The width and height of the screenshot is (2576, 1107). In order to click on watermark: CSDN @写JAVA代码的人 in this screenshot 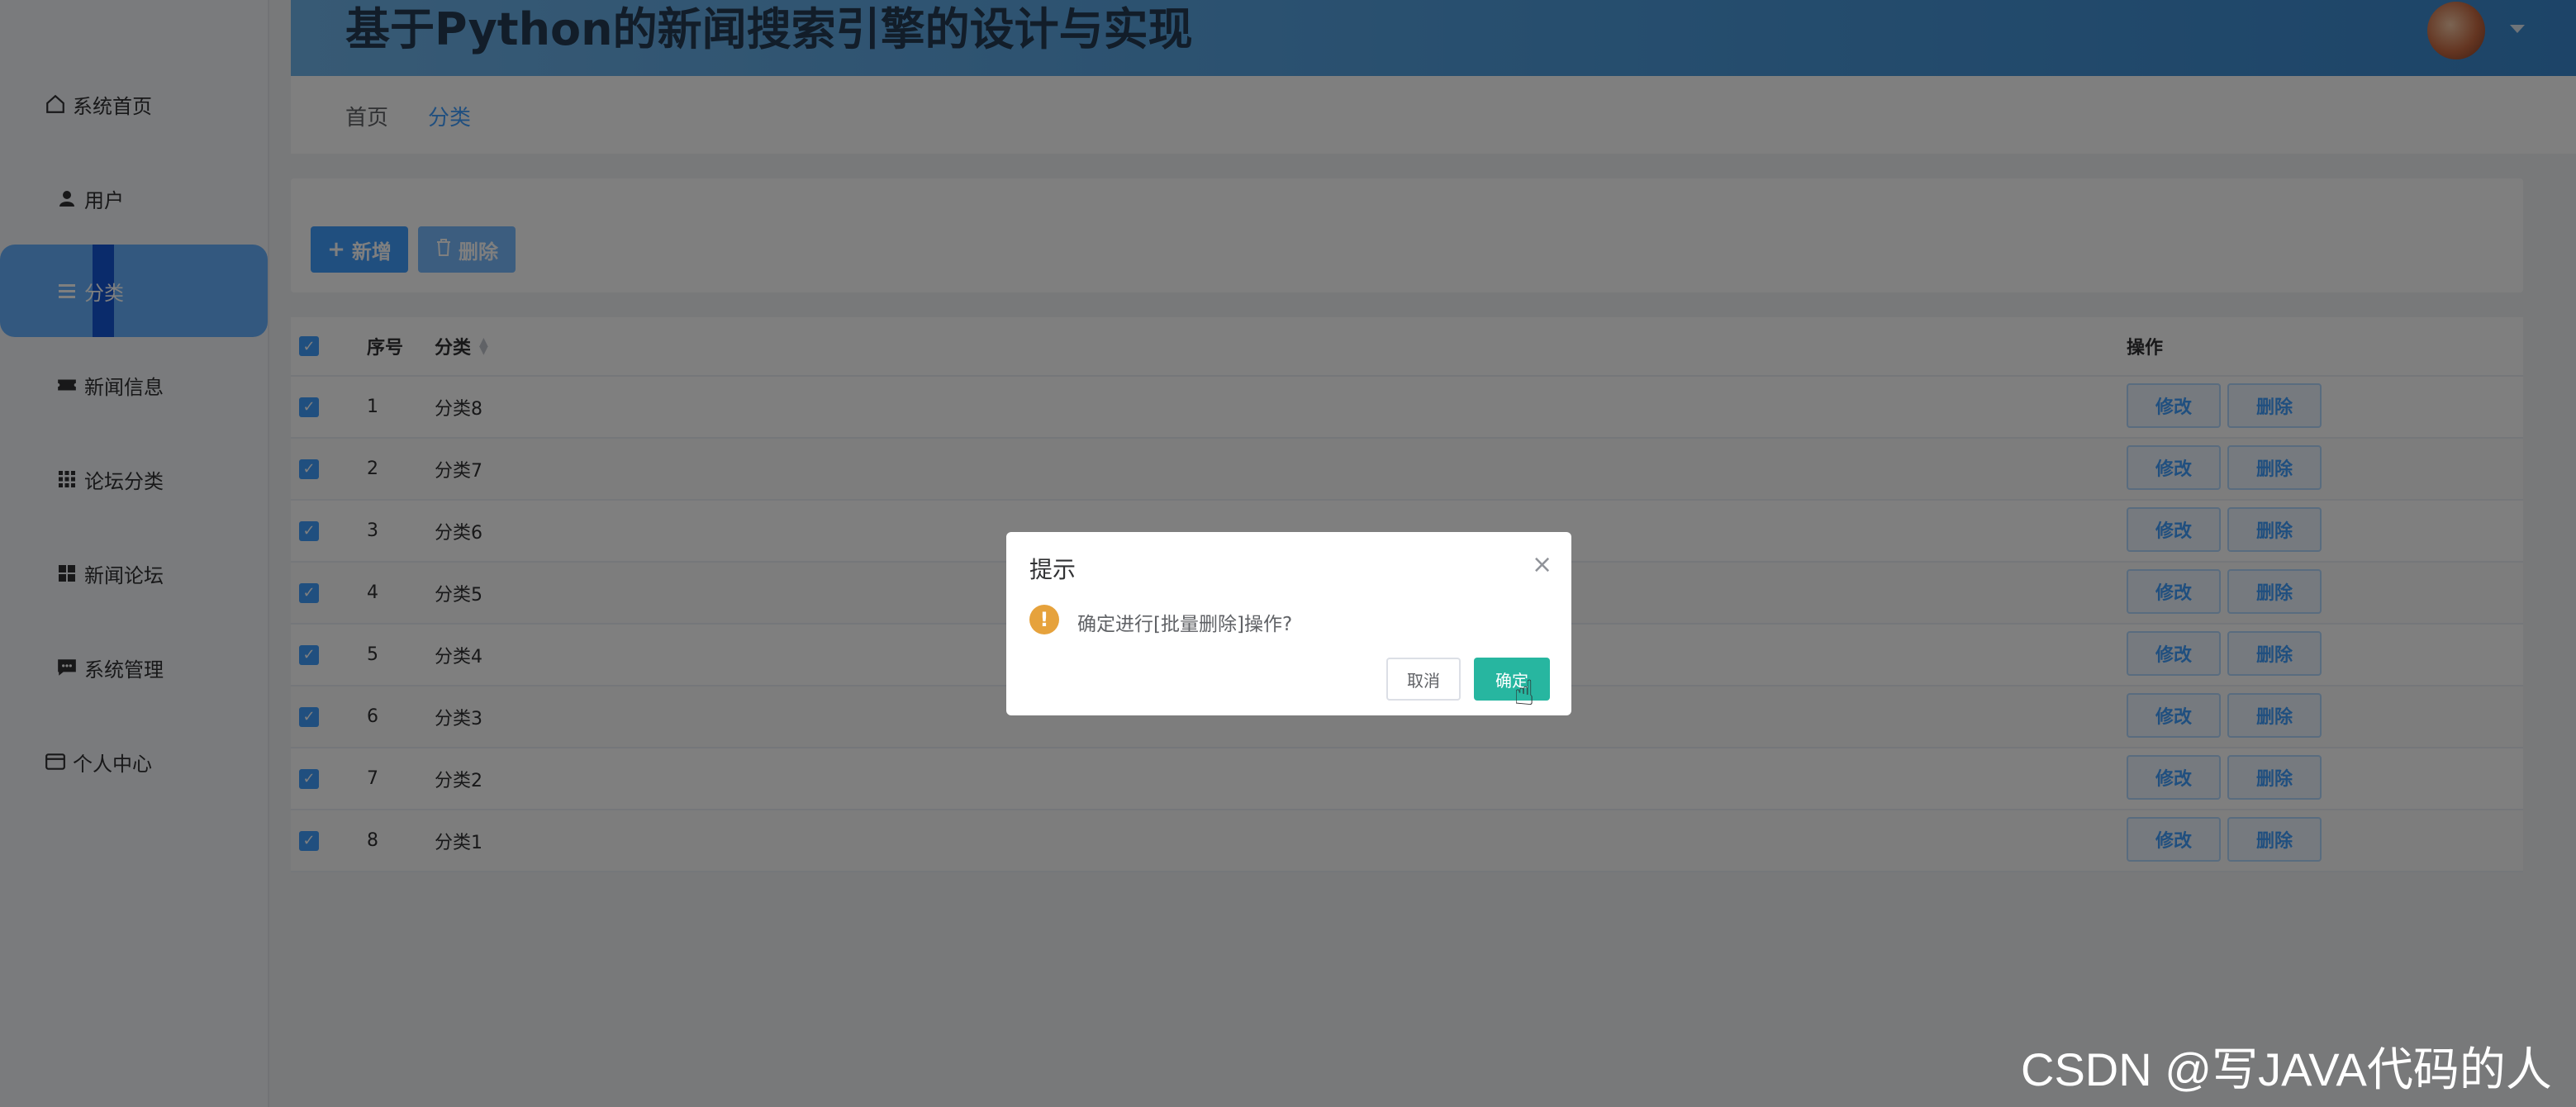, I will do `click(2286, 1069)`.